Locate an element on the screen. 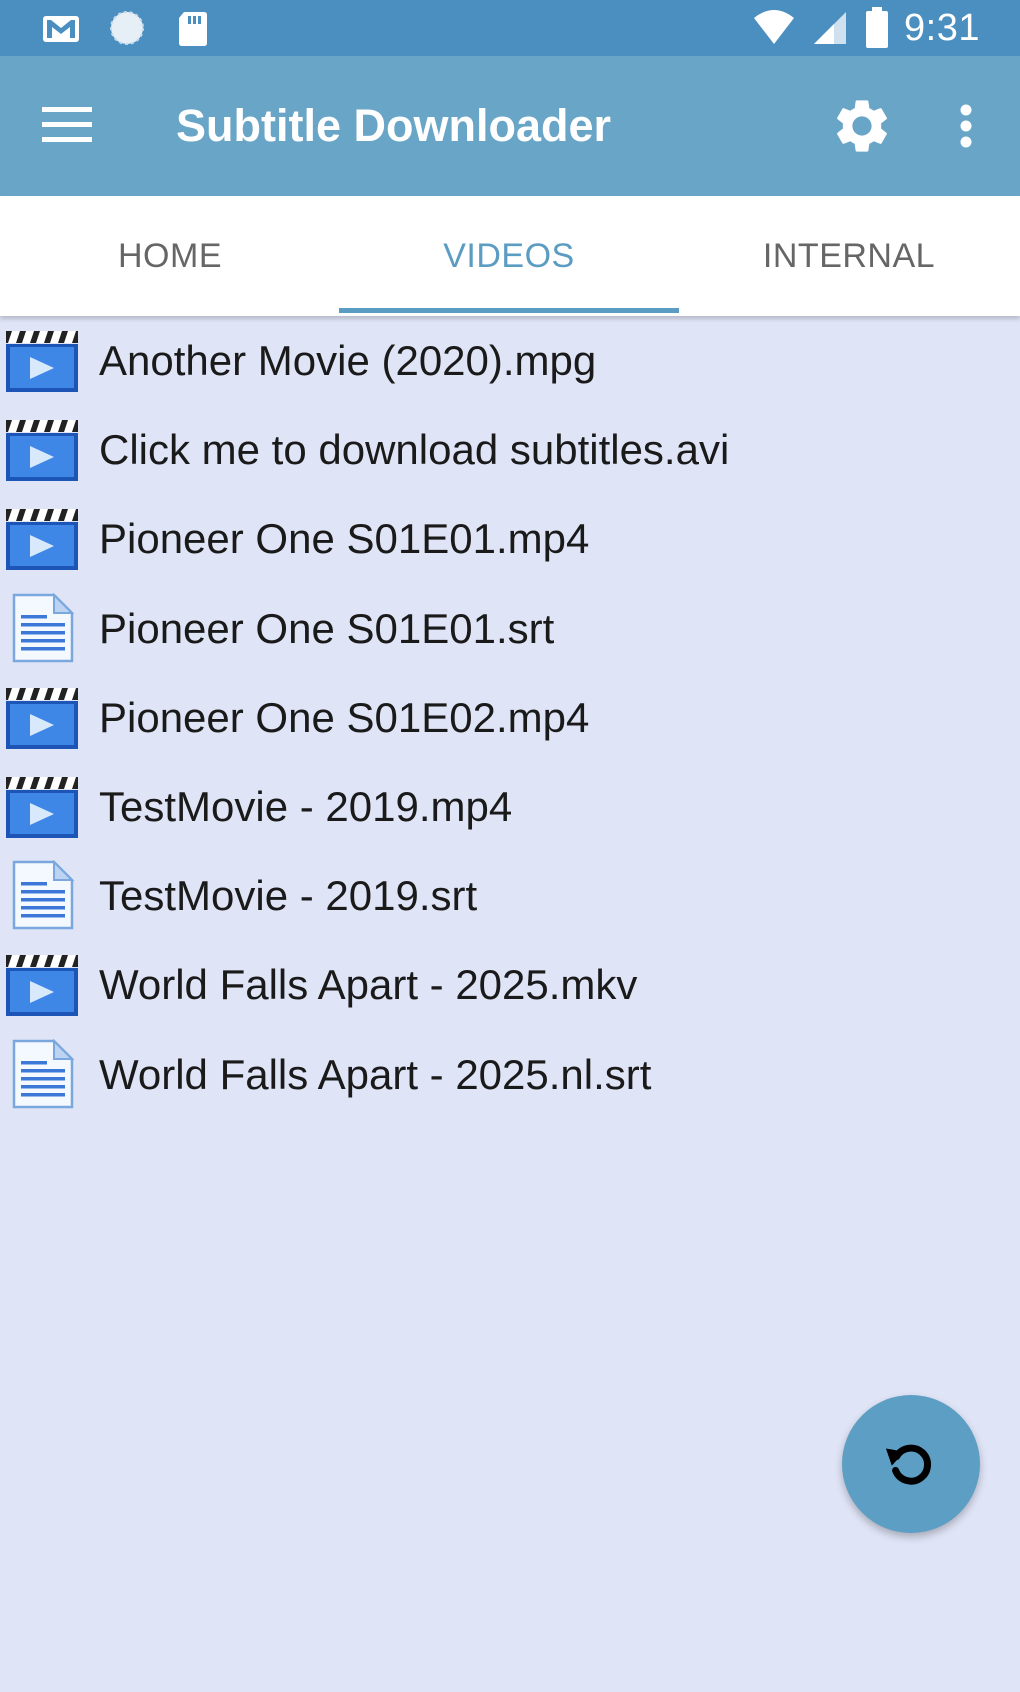 The image size is (1020, 1692). status-left-icons is located at coordinates (127, 28).